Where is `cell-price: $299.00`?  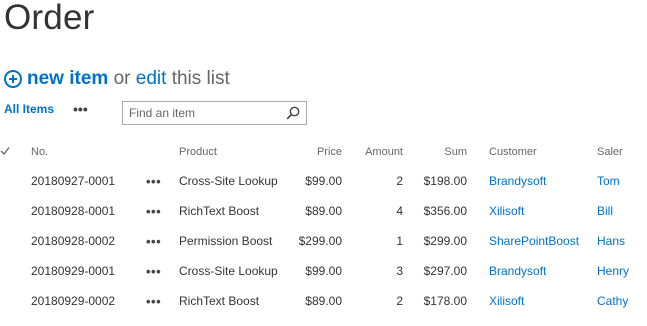 cell-price: $299.00 is located at coordinates (320, 241).